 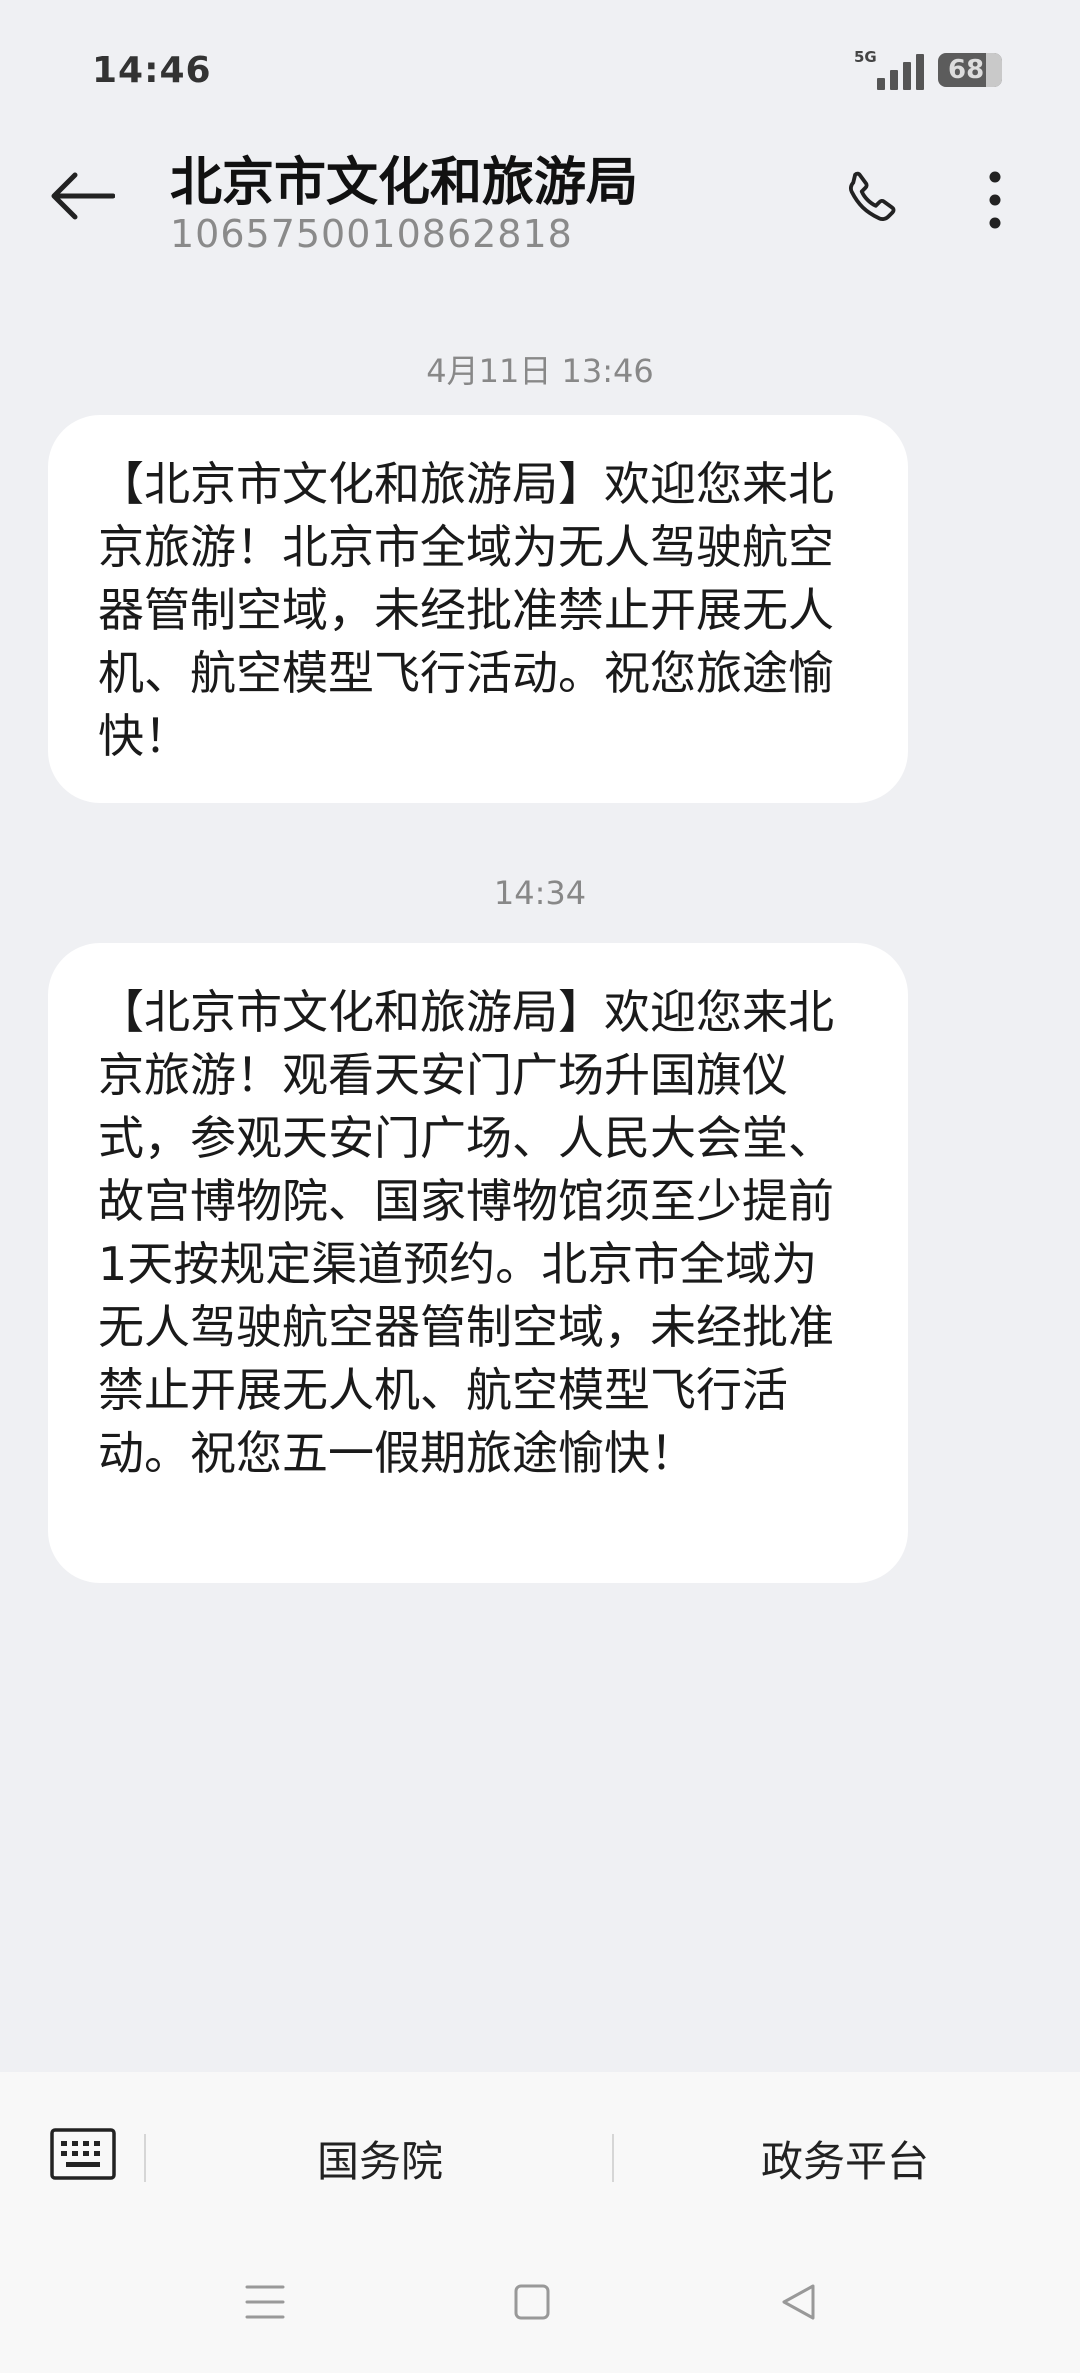 What do you see at coordinates (889, 70) in the screenshot?
I see `signal-icon: 5G` at bounding box center [889, 70].